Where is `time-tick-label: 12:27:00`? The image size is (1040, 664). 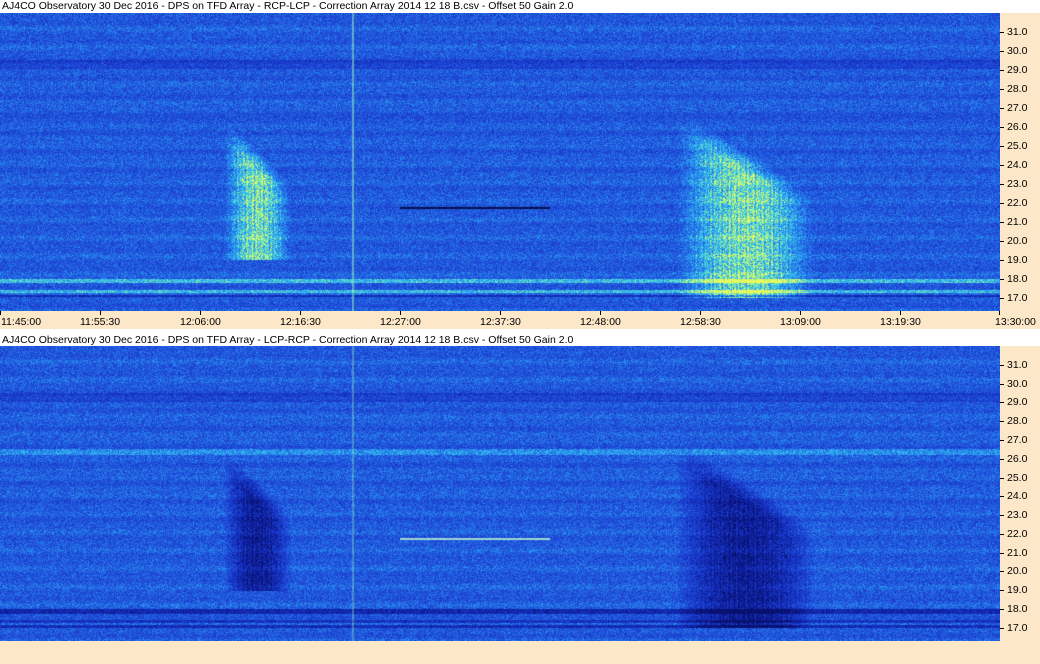 time-tick-label: 12:27:00 is located at coordinates (400, 322).